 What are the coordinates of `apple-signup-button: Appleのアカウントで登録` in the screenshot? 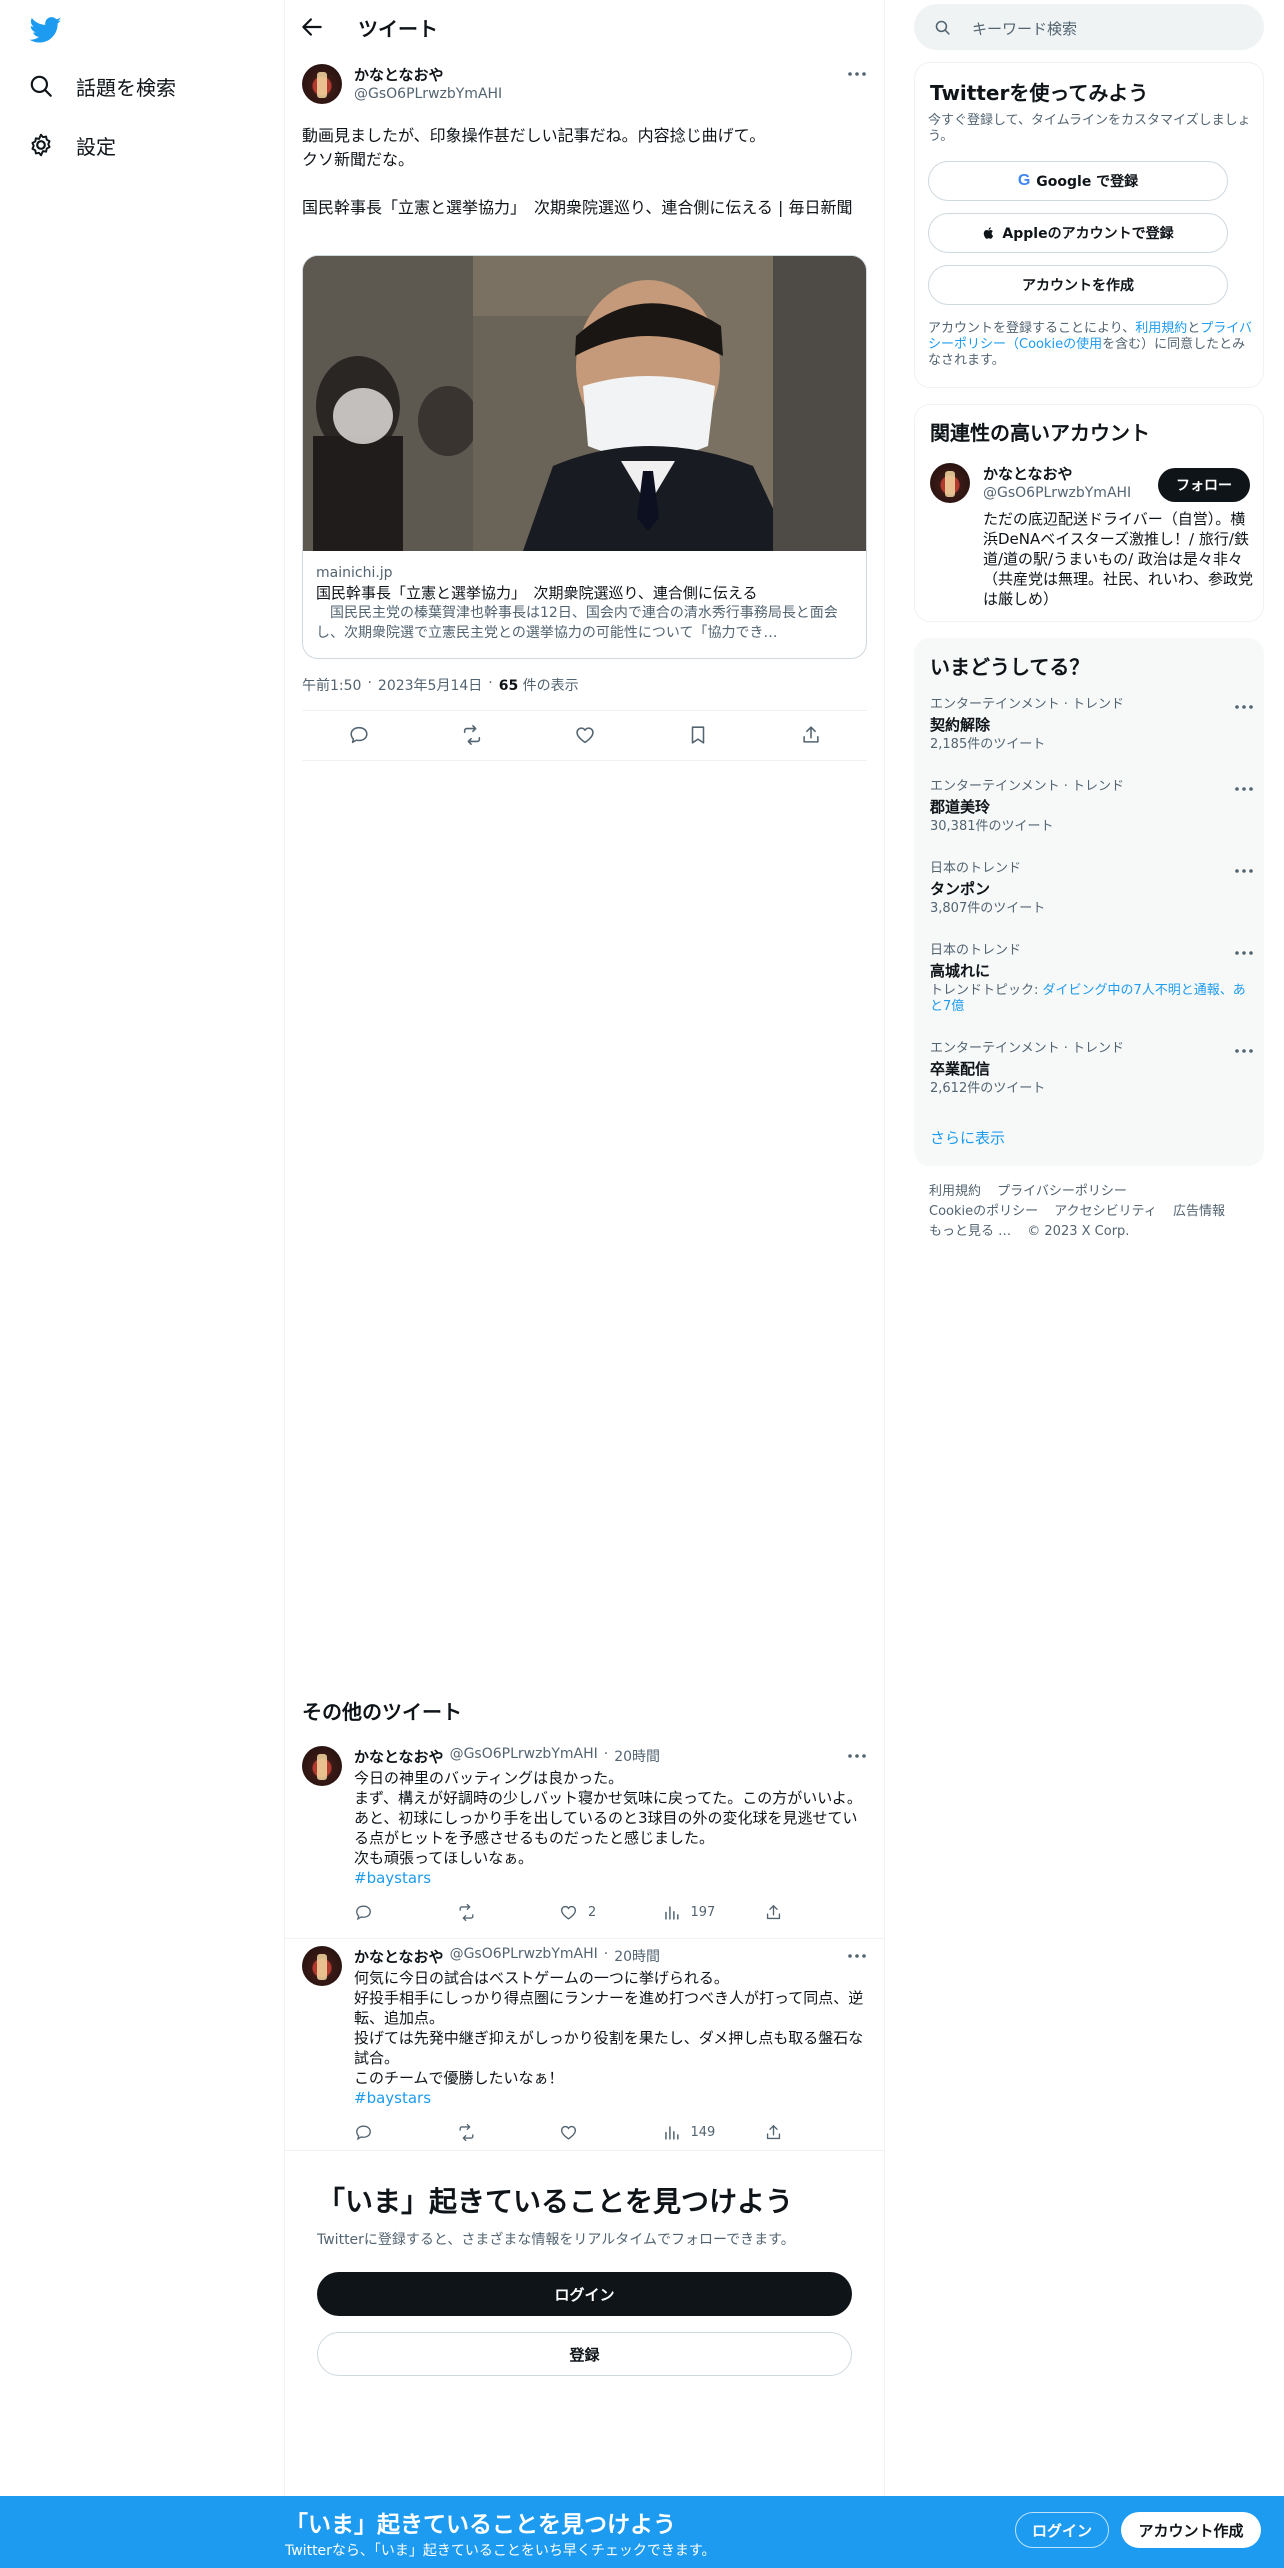 It's located at (1078, 233).